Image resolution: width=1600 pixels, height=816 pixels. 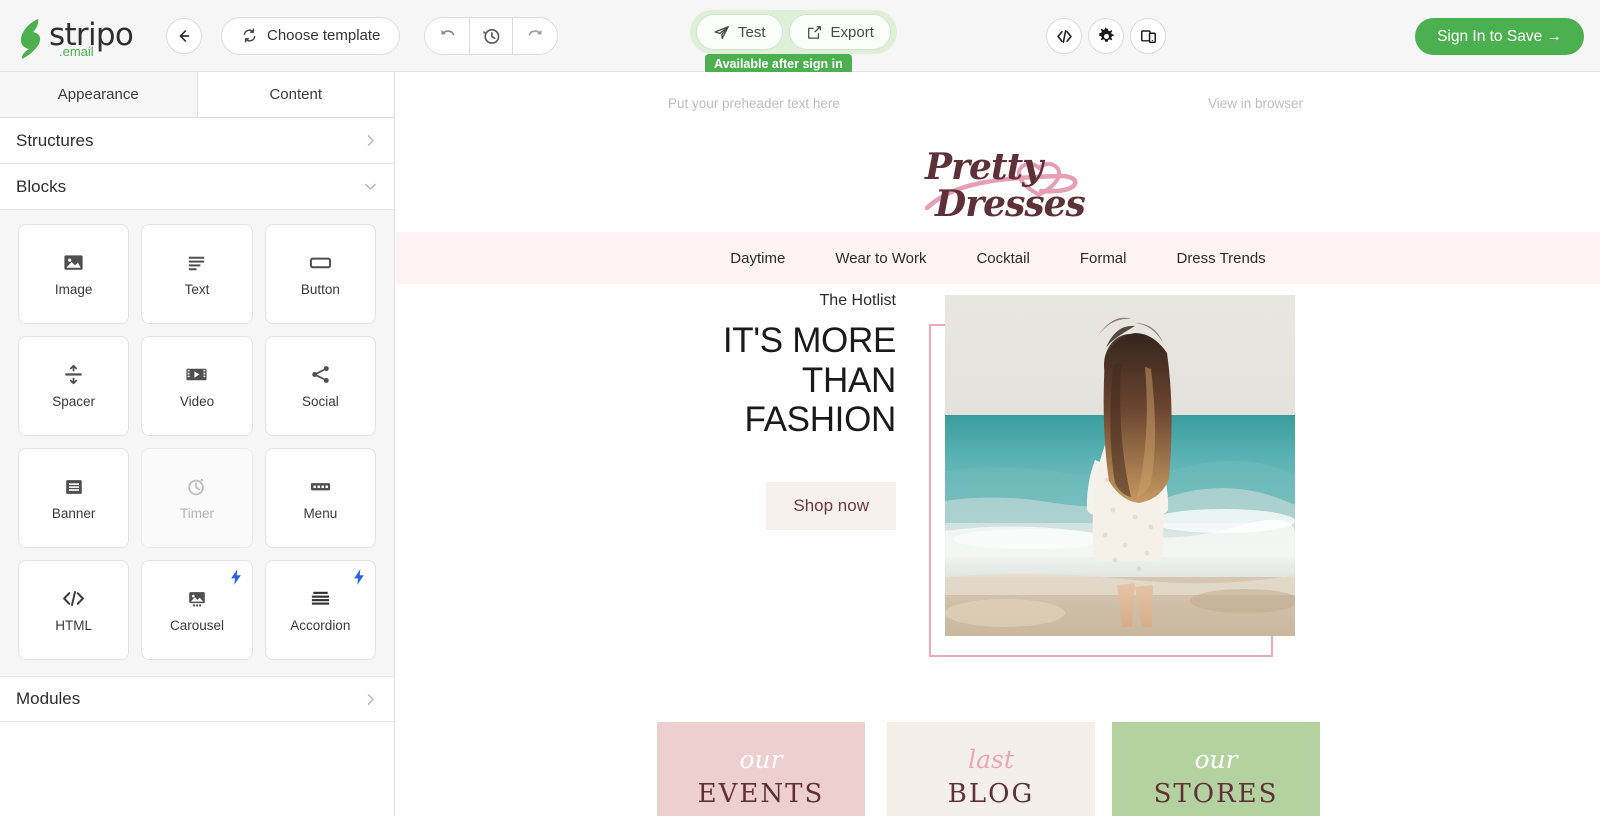 I want to click on code-editor-button, so click(x=1064, y=36).